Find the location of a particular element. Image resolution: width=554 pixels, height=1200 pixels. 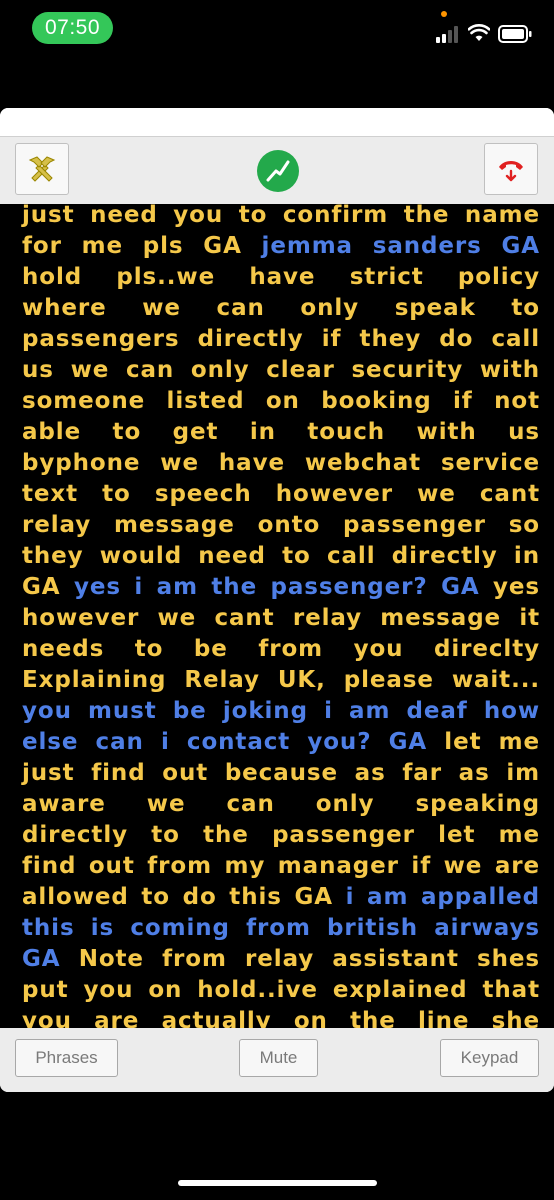

tools-icon is located at coordinates (42, 169).